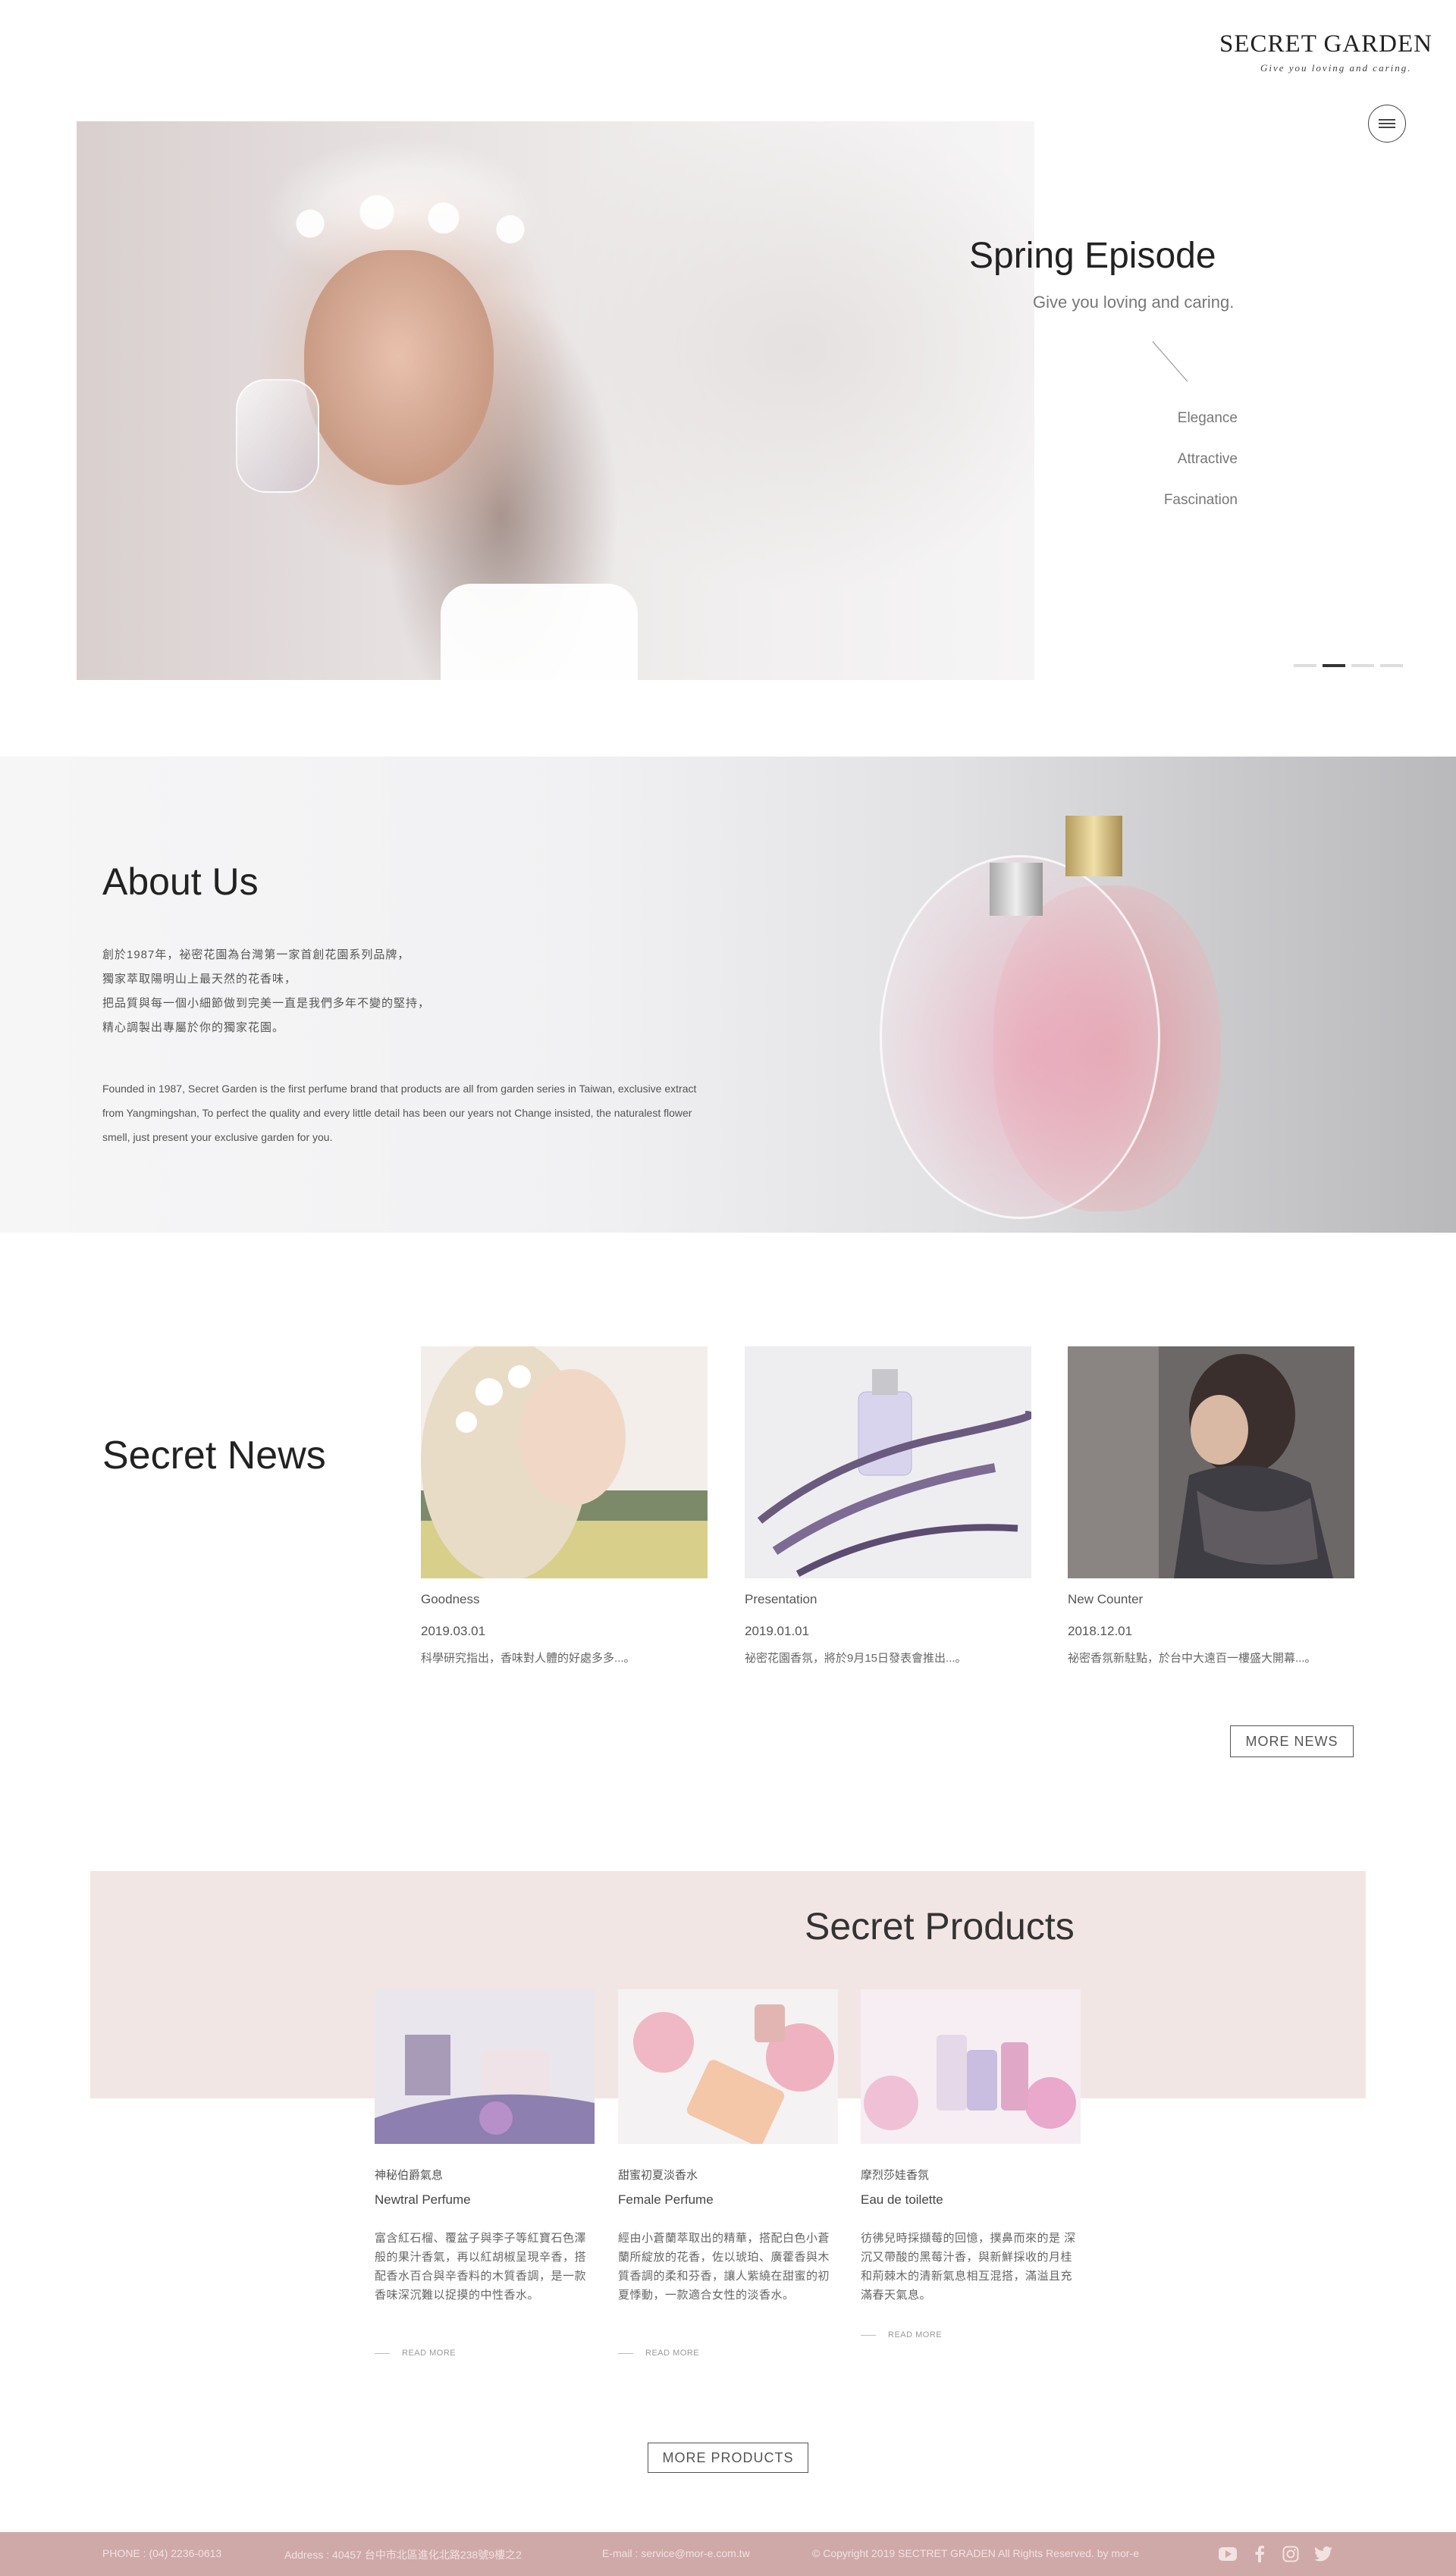 Image resolution: width=1456 pixels, height=2576 pixels. What do you see at coordinates (256, 954) in the screenshot?
I see `about-cn-line: 創於1987年，祕密花園為台灣第一家首創花園系列品牌，` at bounding box center [256, 954].